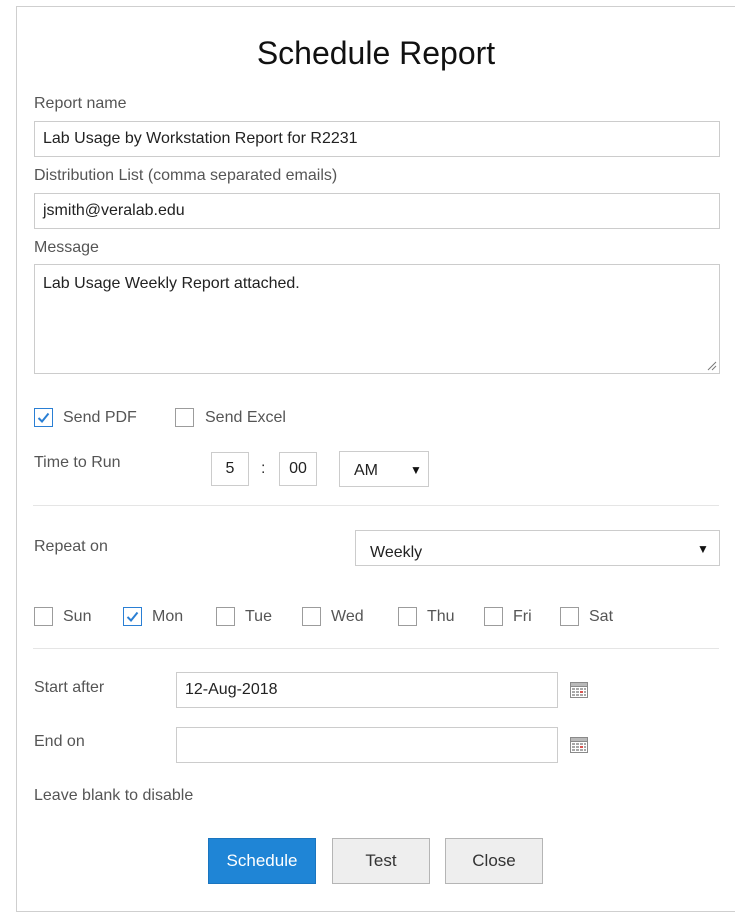  I want to click on resize-grip-icon, so click(712, 366).